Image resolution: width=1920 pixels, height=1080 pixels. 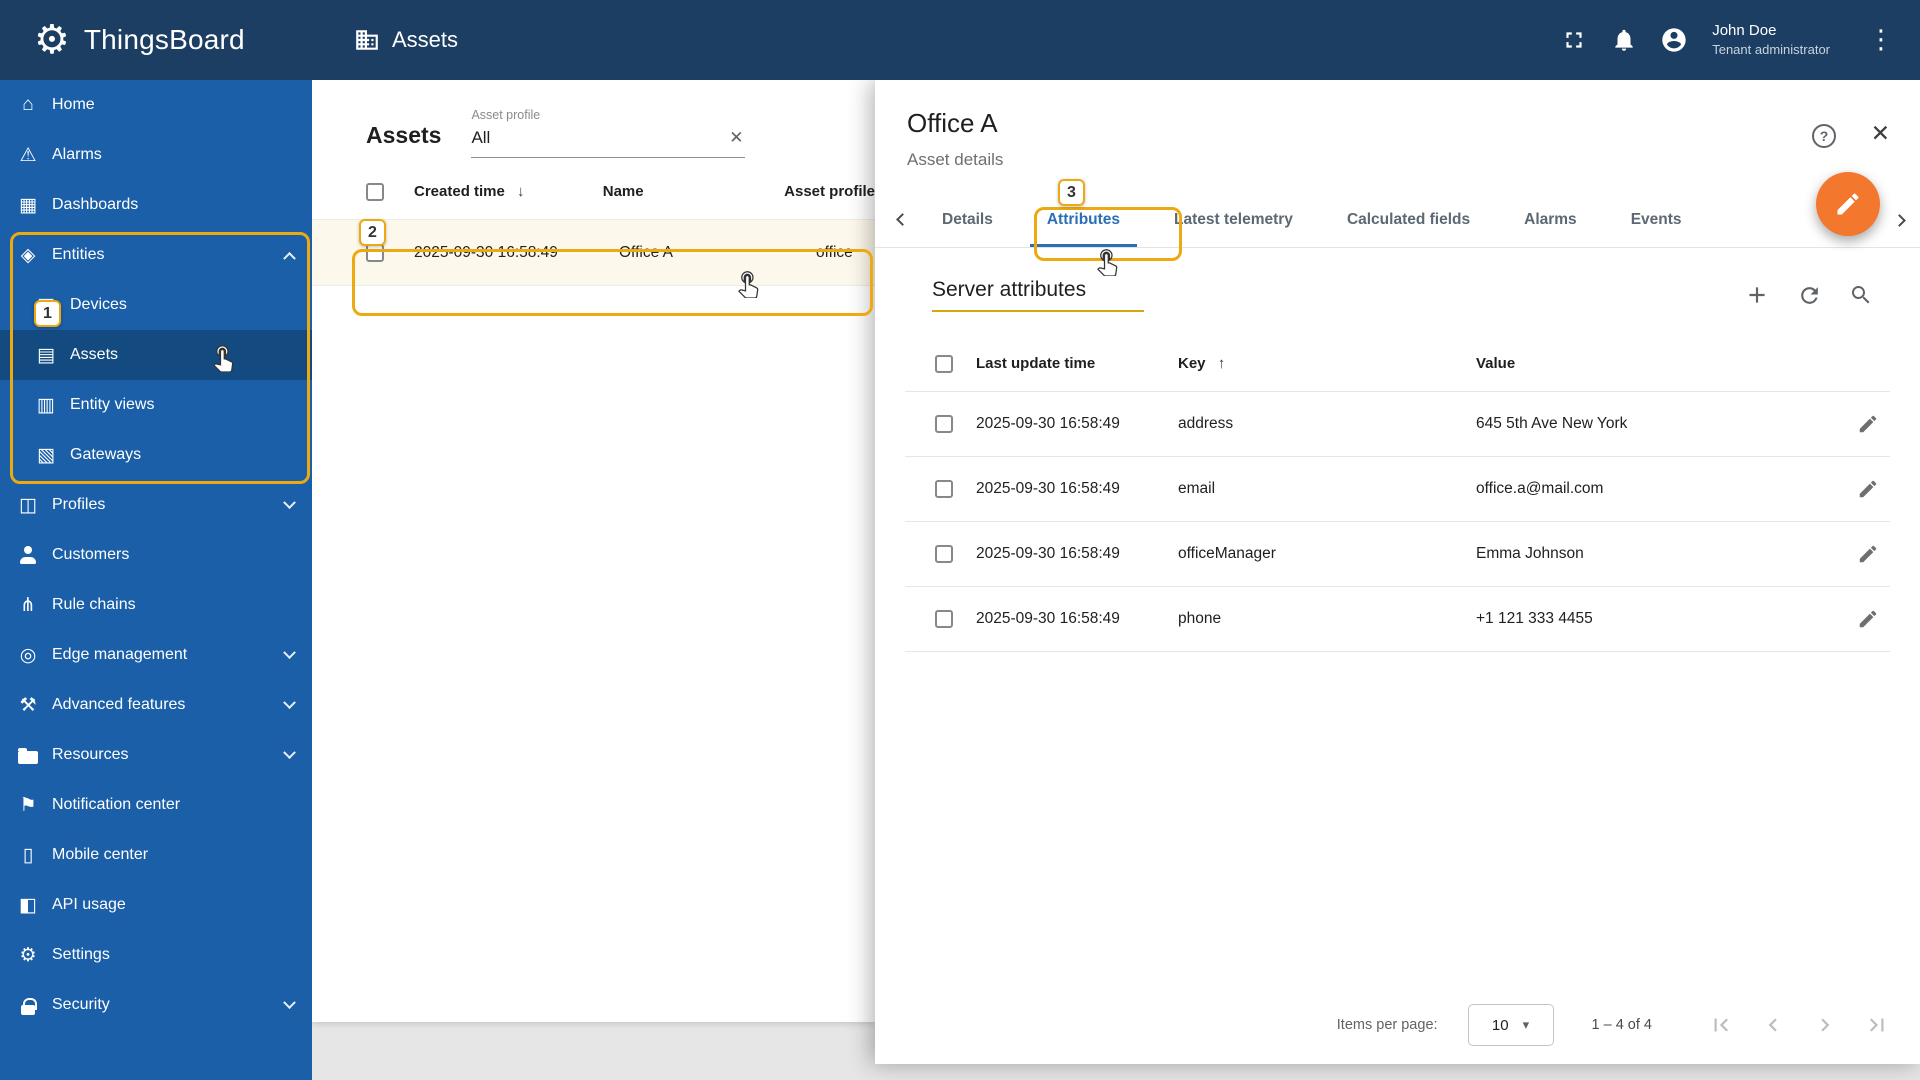 I want to click on asset-row-office-a: 2025-09-30 16:58:49 Office A office, so click(x=593, y=253).